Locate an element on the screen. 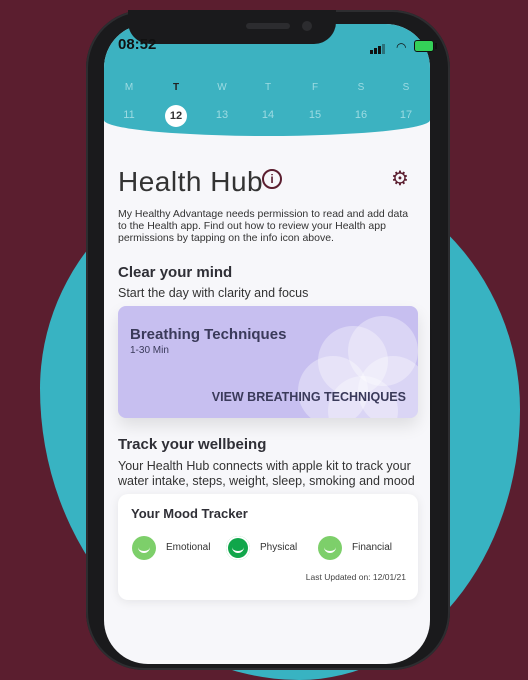 The width and height of the screenshot is (528, 680). day-tuesday-selected: T 12 is located at coordinates (176, 104).